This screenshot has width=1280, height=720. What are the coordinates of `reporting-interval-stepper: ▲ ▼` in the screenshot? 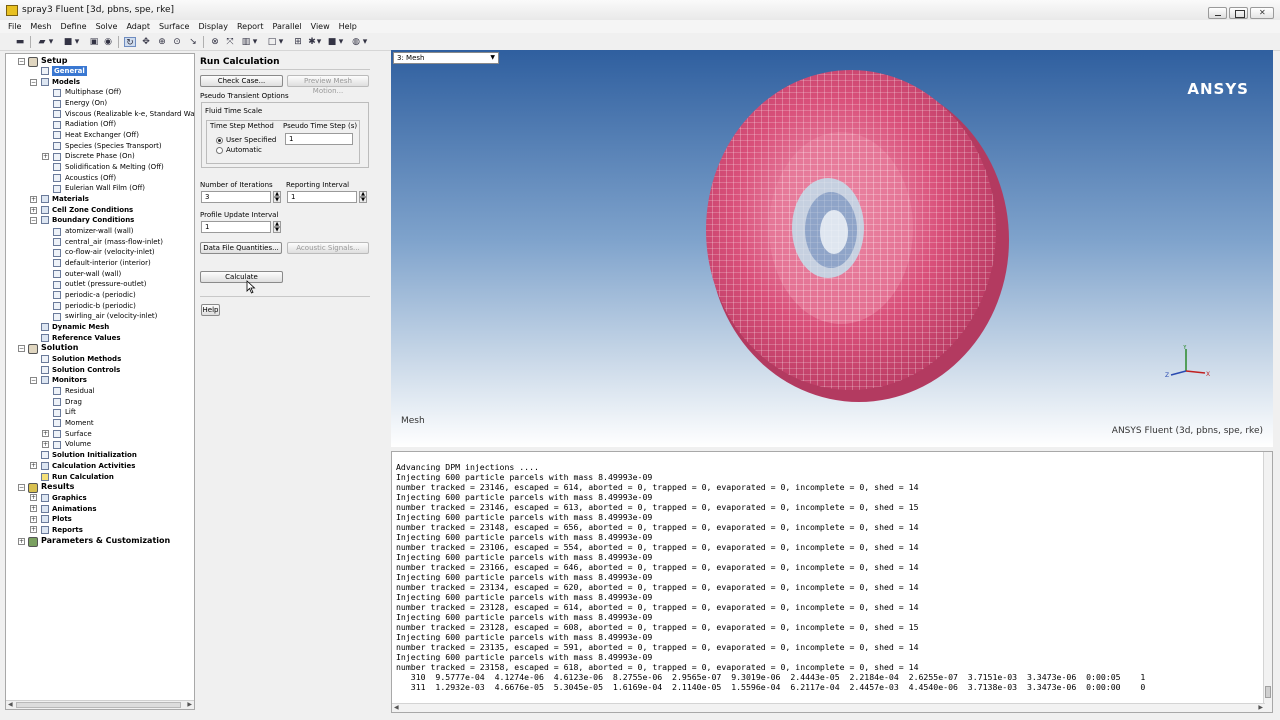 It's located at (363, 197).